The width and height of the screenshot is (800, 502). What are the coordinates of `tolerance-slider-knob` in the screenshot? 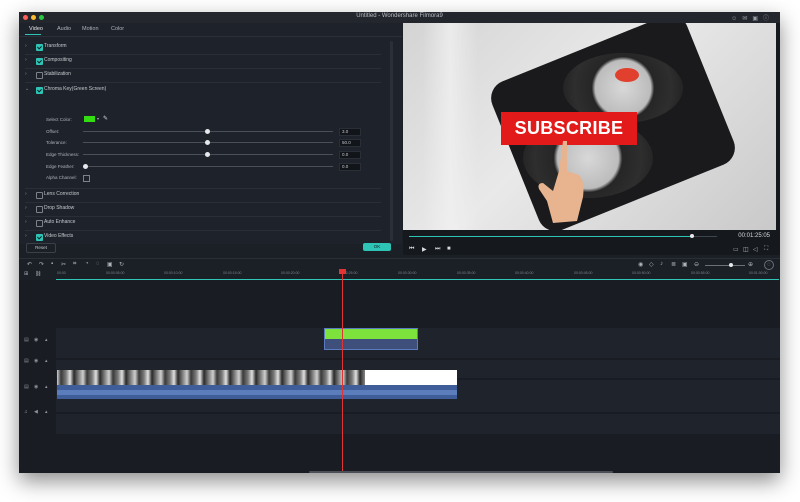 It's located at (207, 142).